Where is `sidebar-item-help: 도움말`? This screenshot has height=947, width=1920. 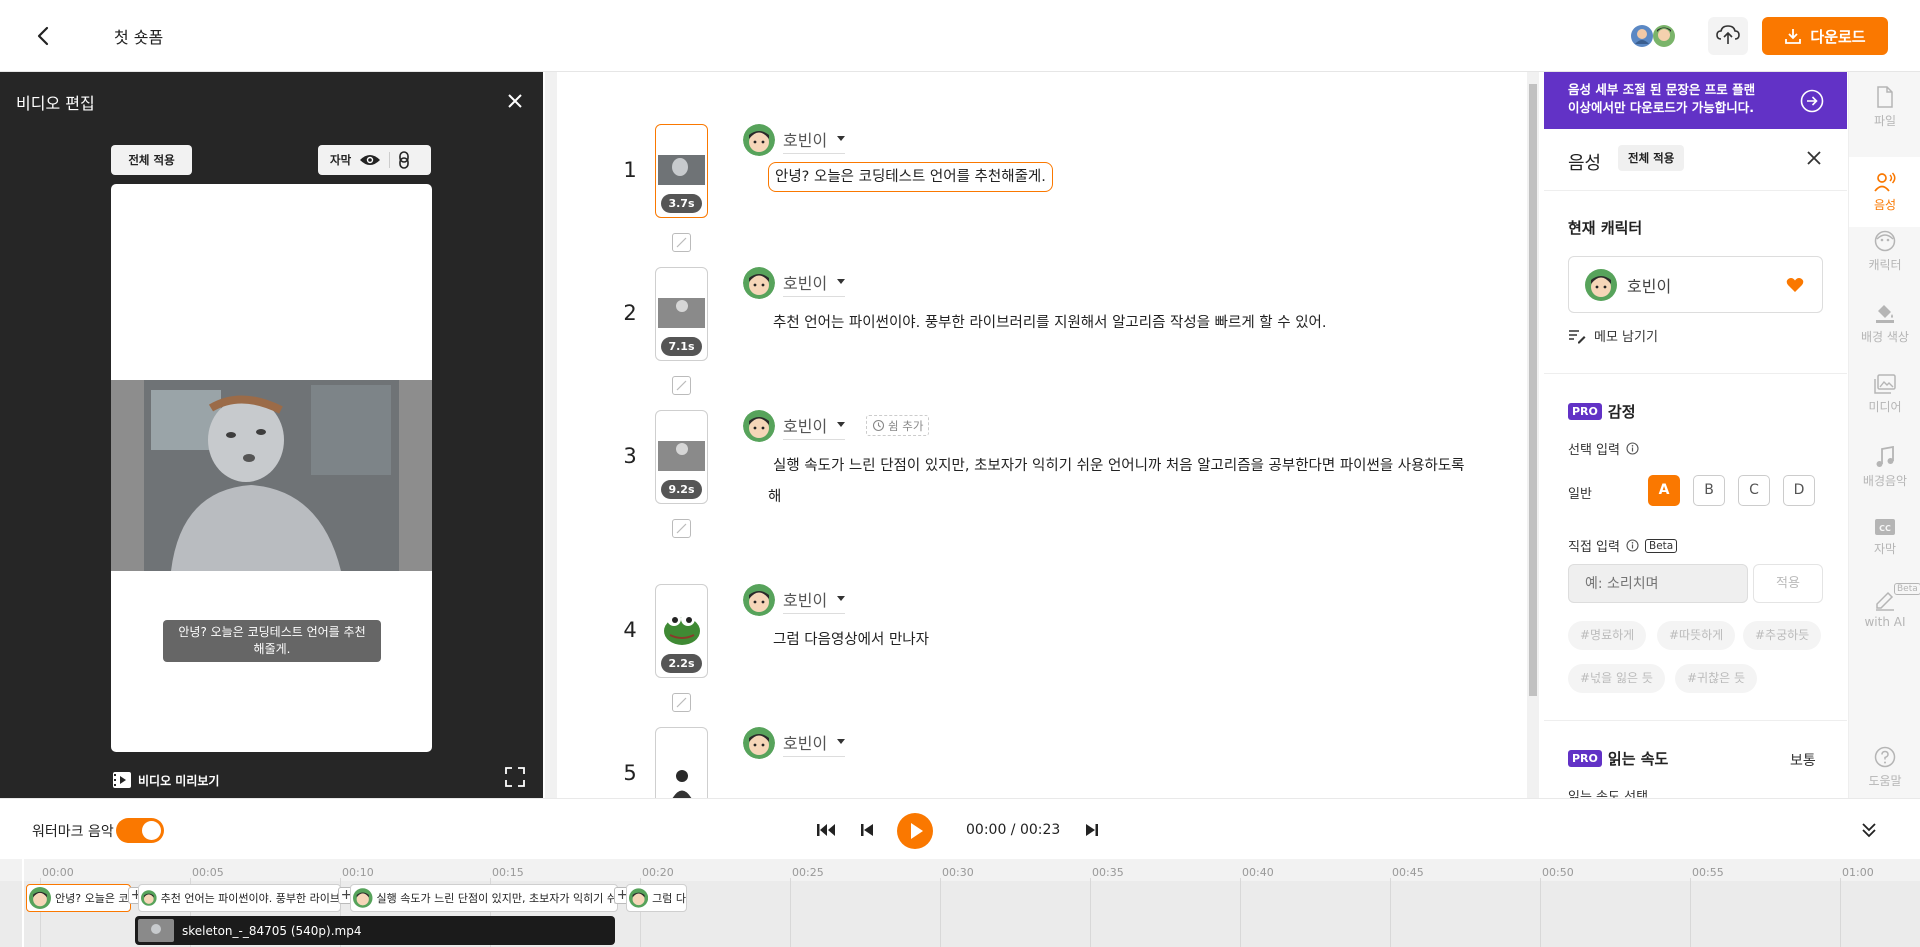 sidebar-item-help: 도움말 is located at coordinates (1884, 767).